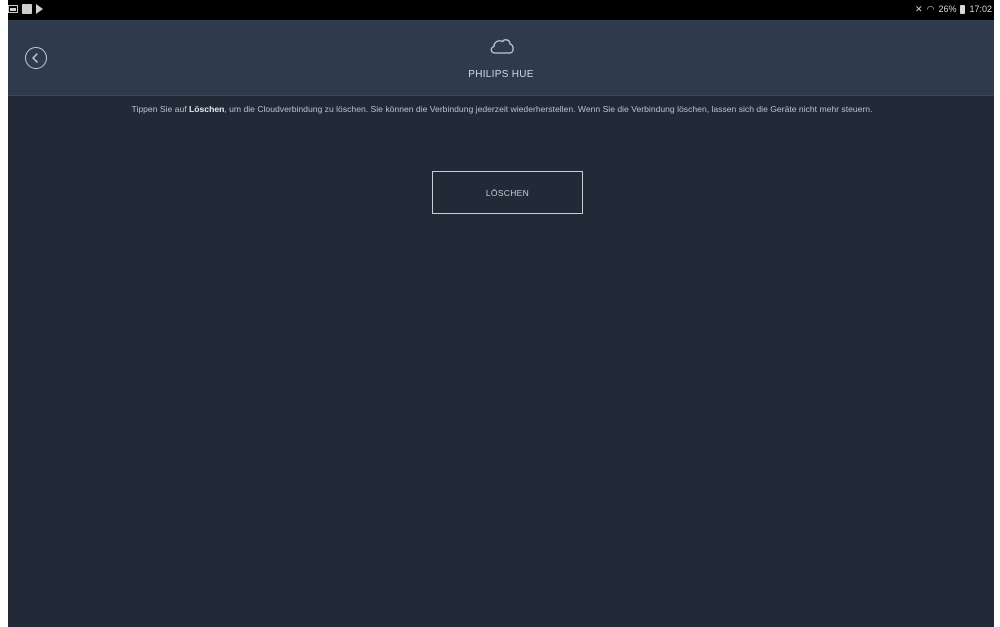 Image resolution: width=1000 pixels, height=627 pixels. What do you see at coordinates (39, 9) in the screenshot?
I see `play-icon` at bounding box center [39, 9].